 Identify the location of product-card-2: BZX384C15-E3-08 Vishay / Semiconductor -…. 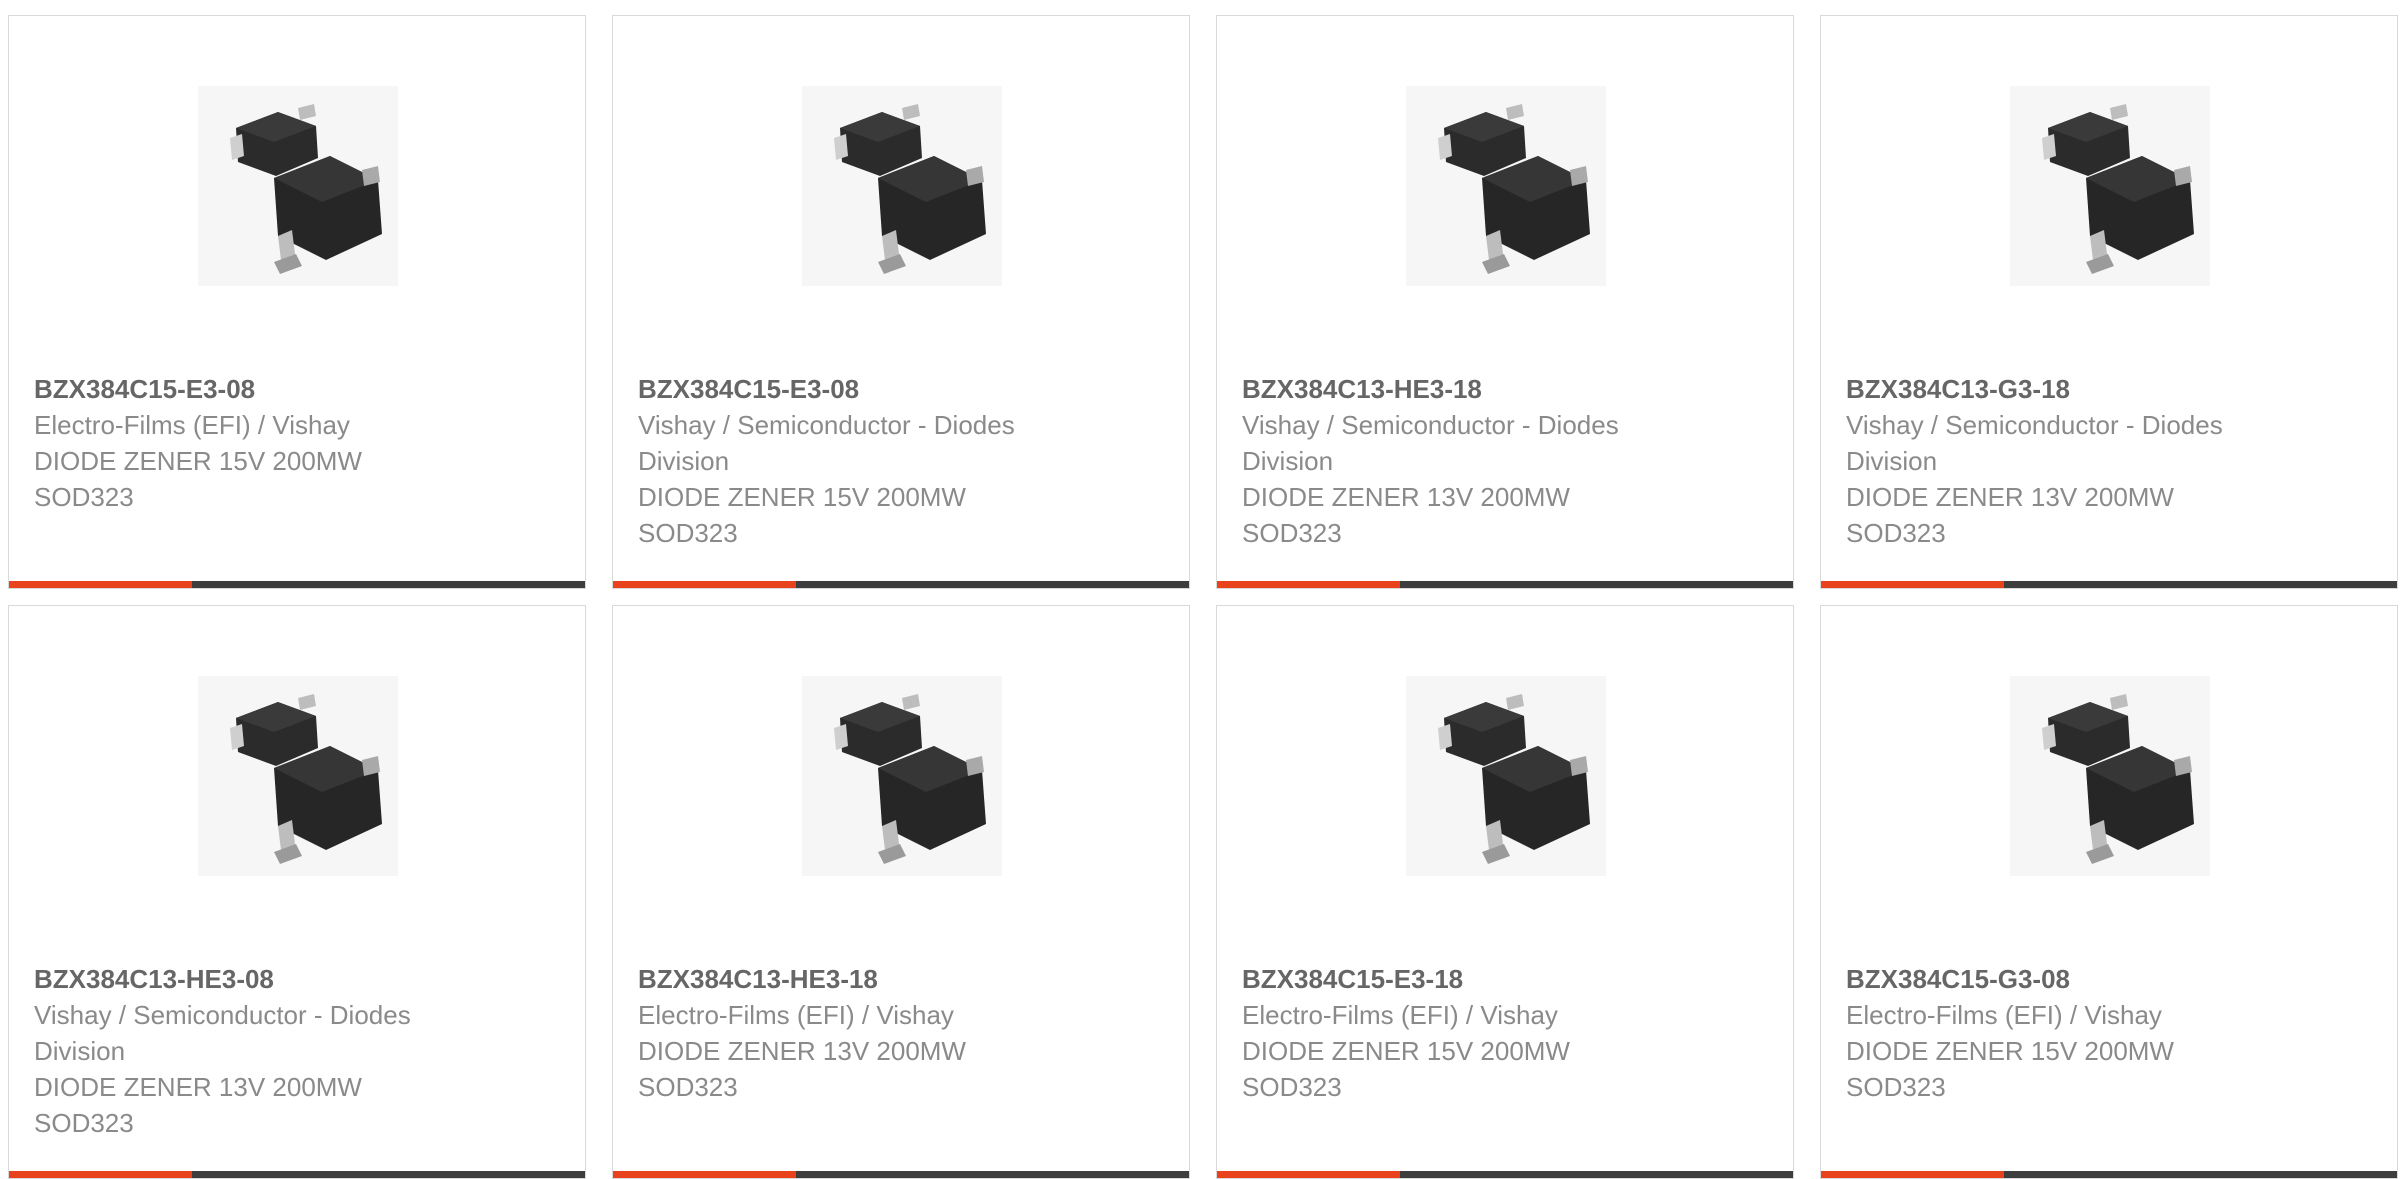
(901, 302).